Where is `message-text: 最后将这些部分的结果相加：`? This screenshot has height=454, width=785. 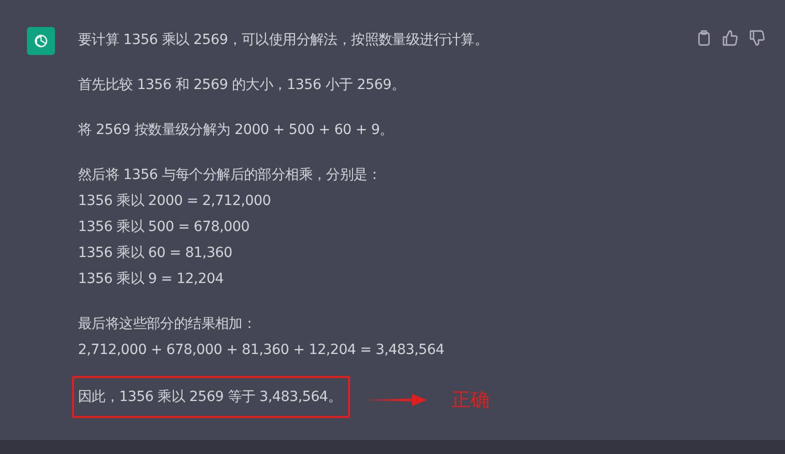
message-text: 最后将这些部分的结果相加： is located at coordinates (168, 324).